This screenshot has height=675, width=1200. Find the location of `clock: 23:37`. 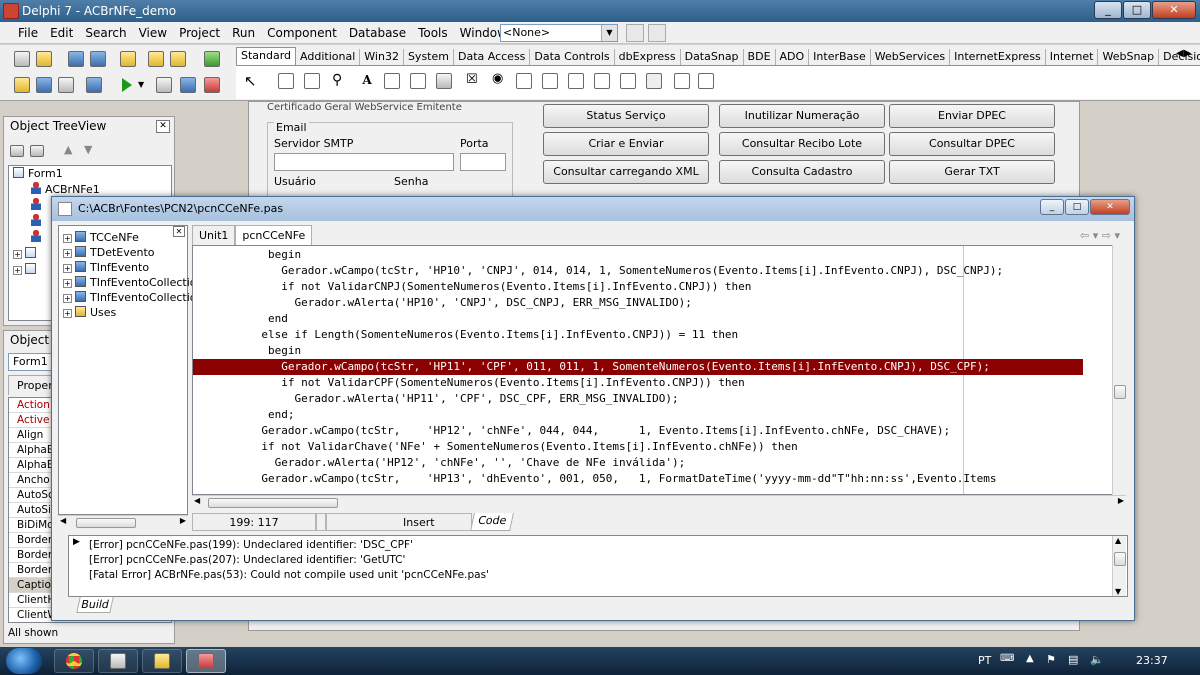

clock: 23:37 is located at coordinates (1152, 660).